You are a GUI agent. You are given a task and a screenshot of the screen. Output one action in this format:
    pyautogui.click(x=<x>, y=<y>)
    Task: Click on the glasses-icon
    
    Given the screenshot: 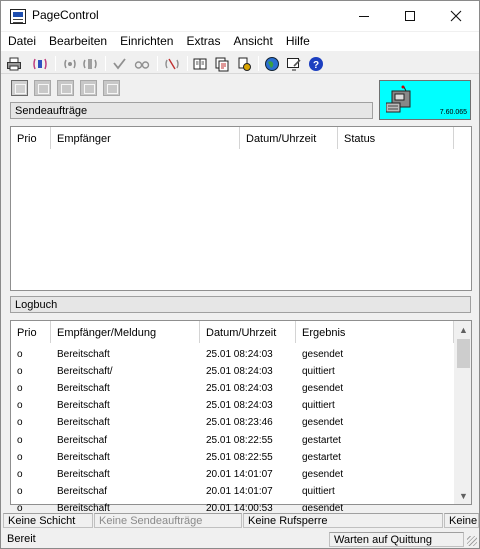 What is the action you would take?
    pyautogui.click(x=142, y=64)
    